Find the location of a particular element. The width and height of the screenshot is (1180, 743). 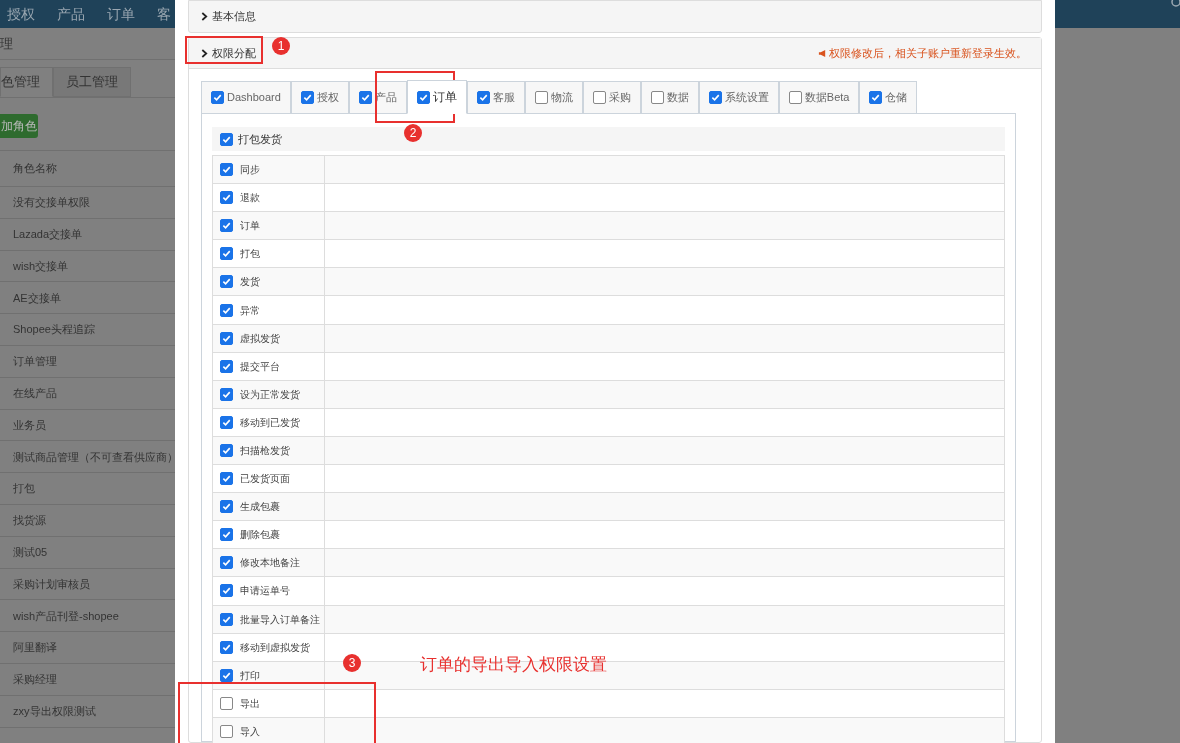

add-role-button: 加角色 is located at coordinates (19, 126).